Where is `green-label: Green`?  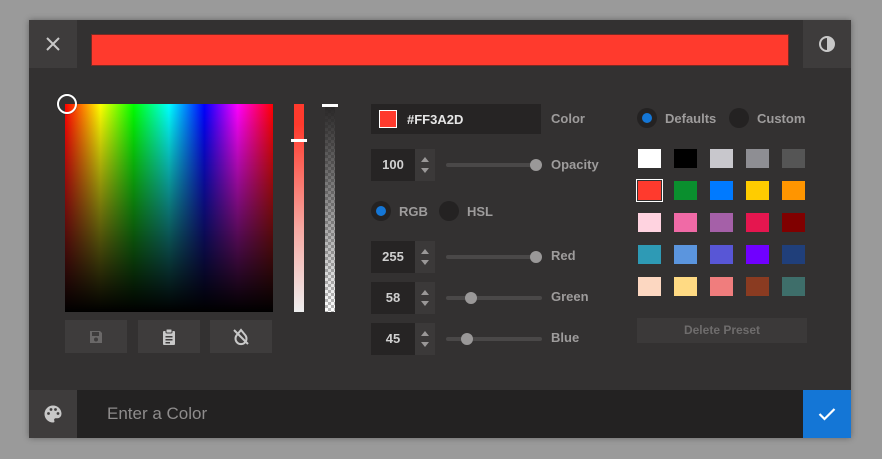
green-label: Green is located at coordinates (570, 296).